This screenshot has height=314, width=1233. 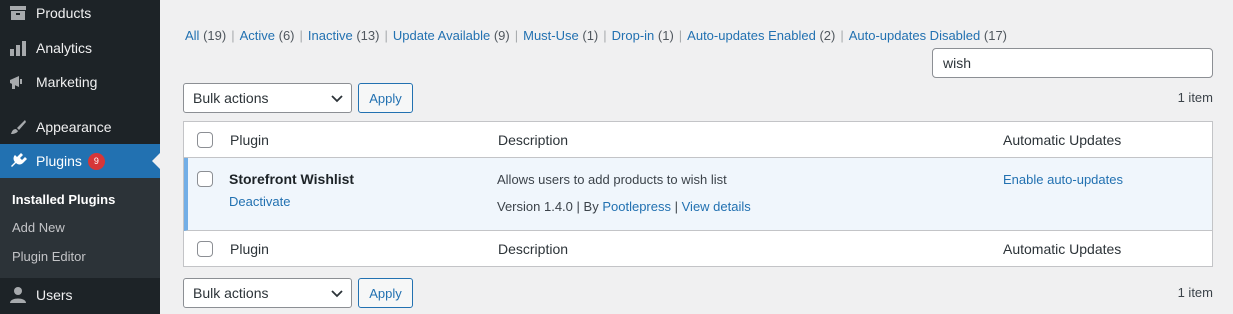 I want to click on select-all-checkbox-footer, so click(x=205, y=249).